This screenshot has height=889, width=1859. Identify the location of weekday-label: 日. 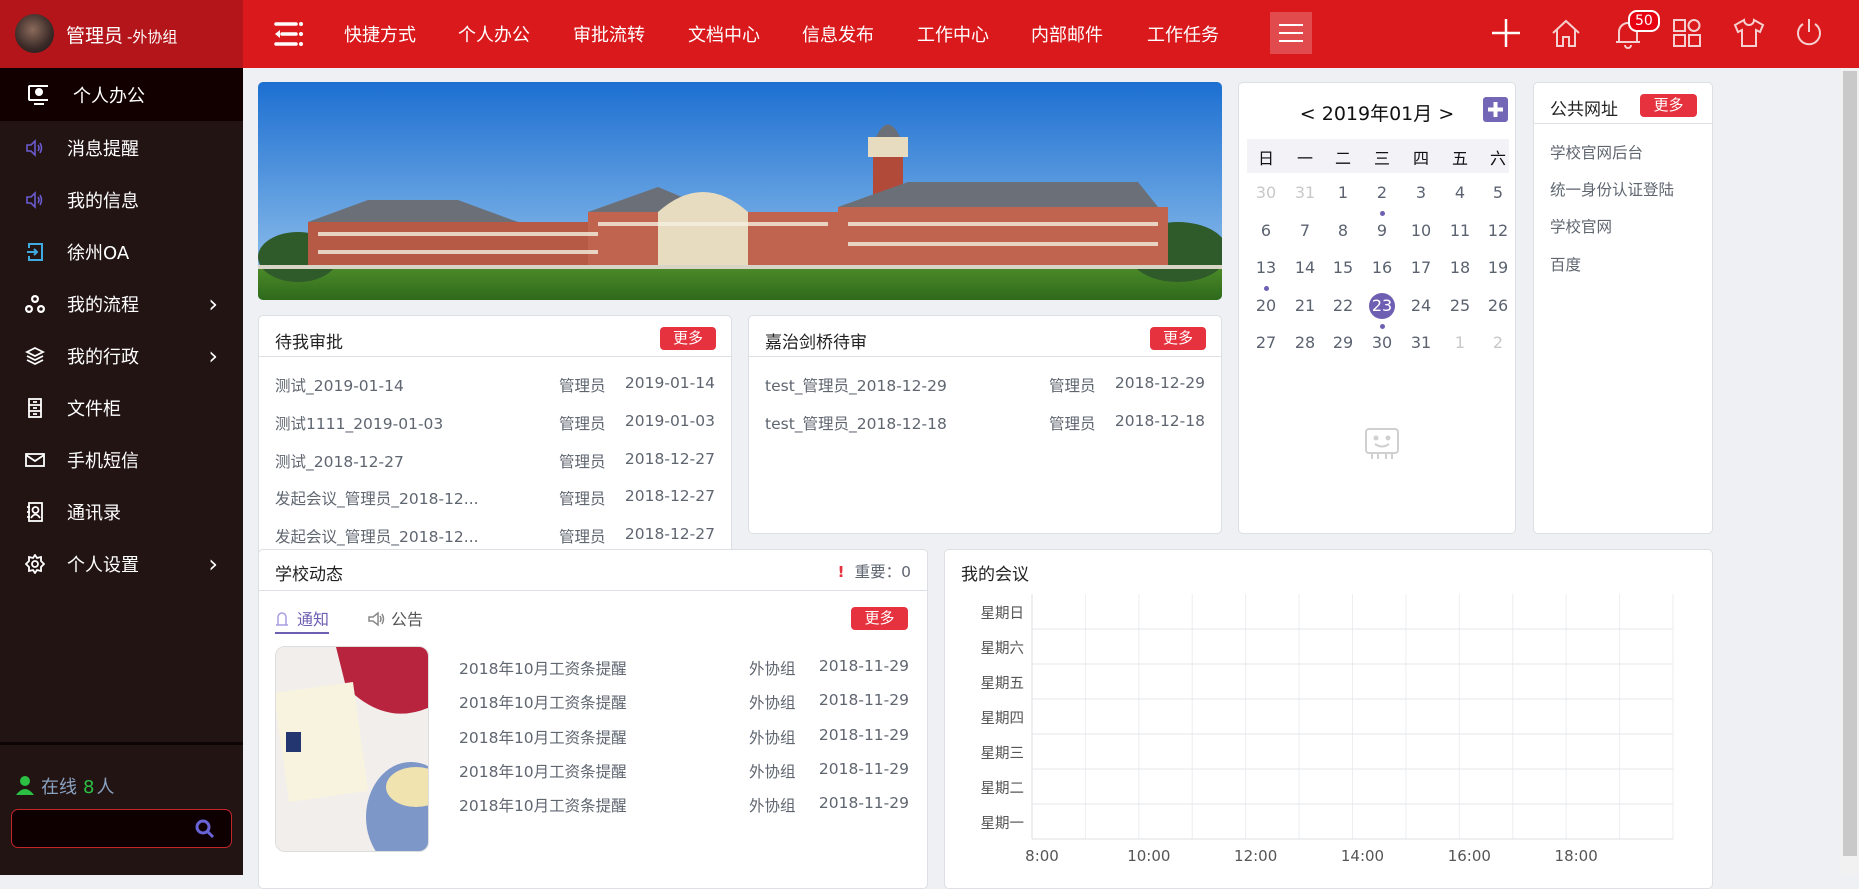
(1265, 158).